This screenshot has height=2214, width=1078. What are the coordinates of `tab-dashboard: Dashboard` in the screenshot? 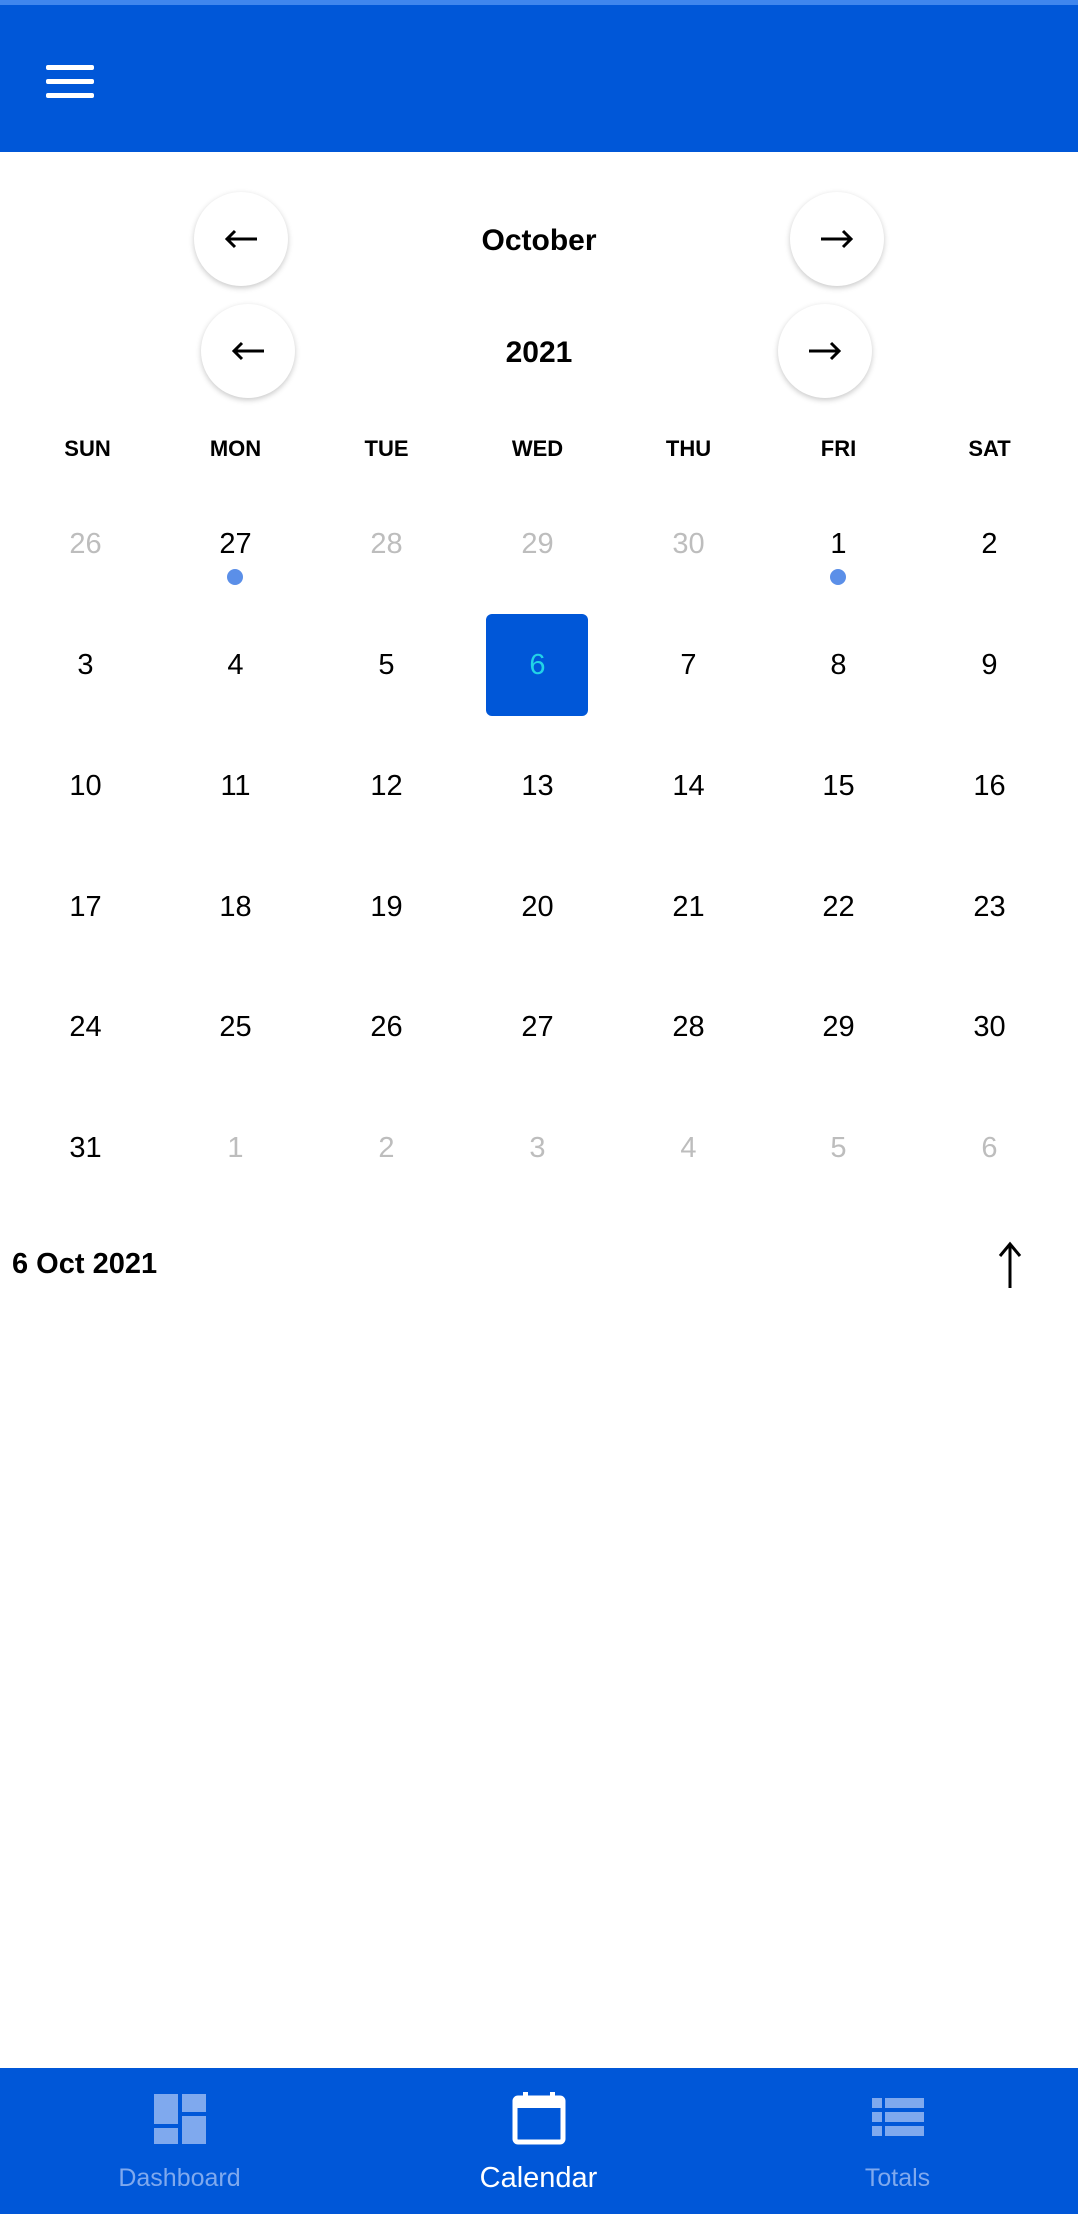 It's located at (179, 2141).